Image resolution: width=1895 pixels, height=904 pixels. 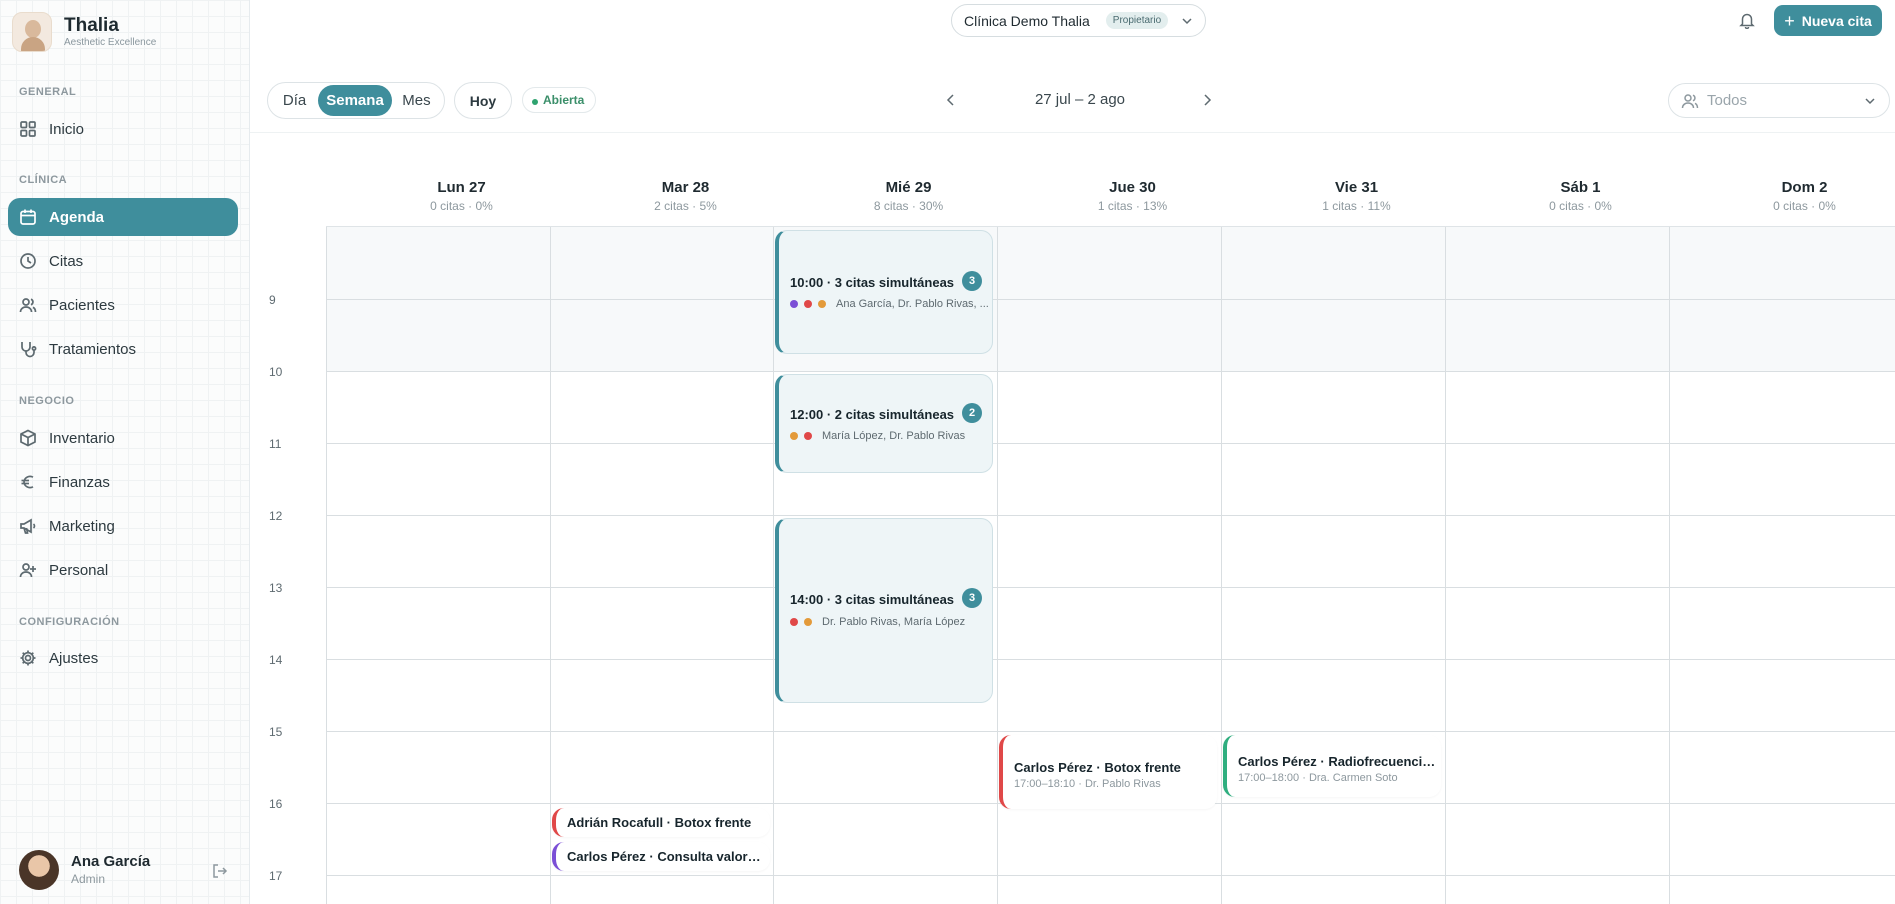 What do you see at coordinates (123, 658) in the screenshot?
I see `sidebar-item-ajustes: Ajustes` at bounding box center [123, 658].